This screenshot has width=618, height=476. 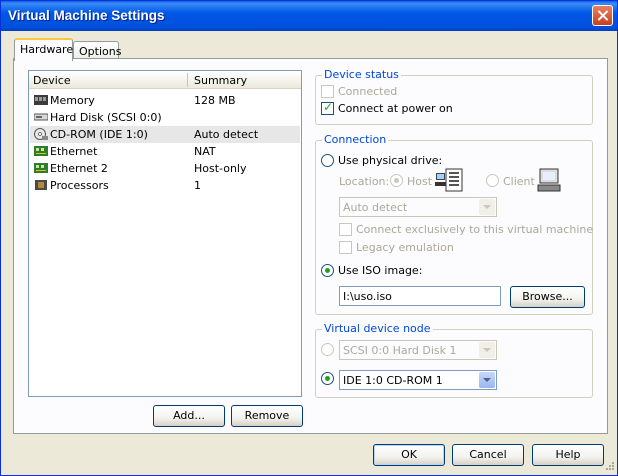 What do you see at coordinates (454, 96) in the screenshot?
I see `device-status-group: Device status` at bounding box center [454, 96].